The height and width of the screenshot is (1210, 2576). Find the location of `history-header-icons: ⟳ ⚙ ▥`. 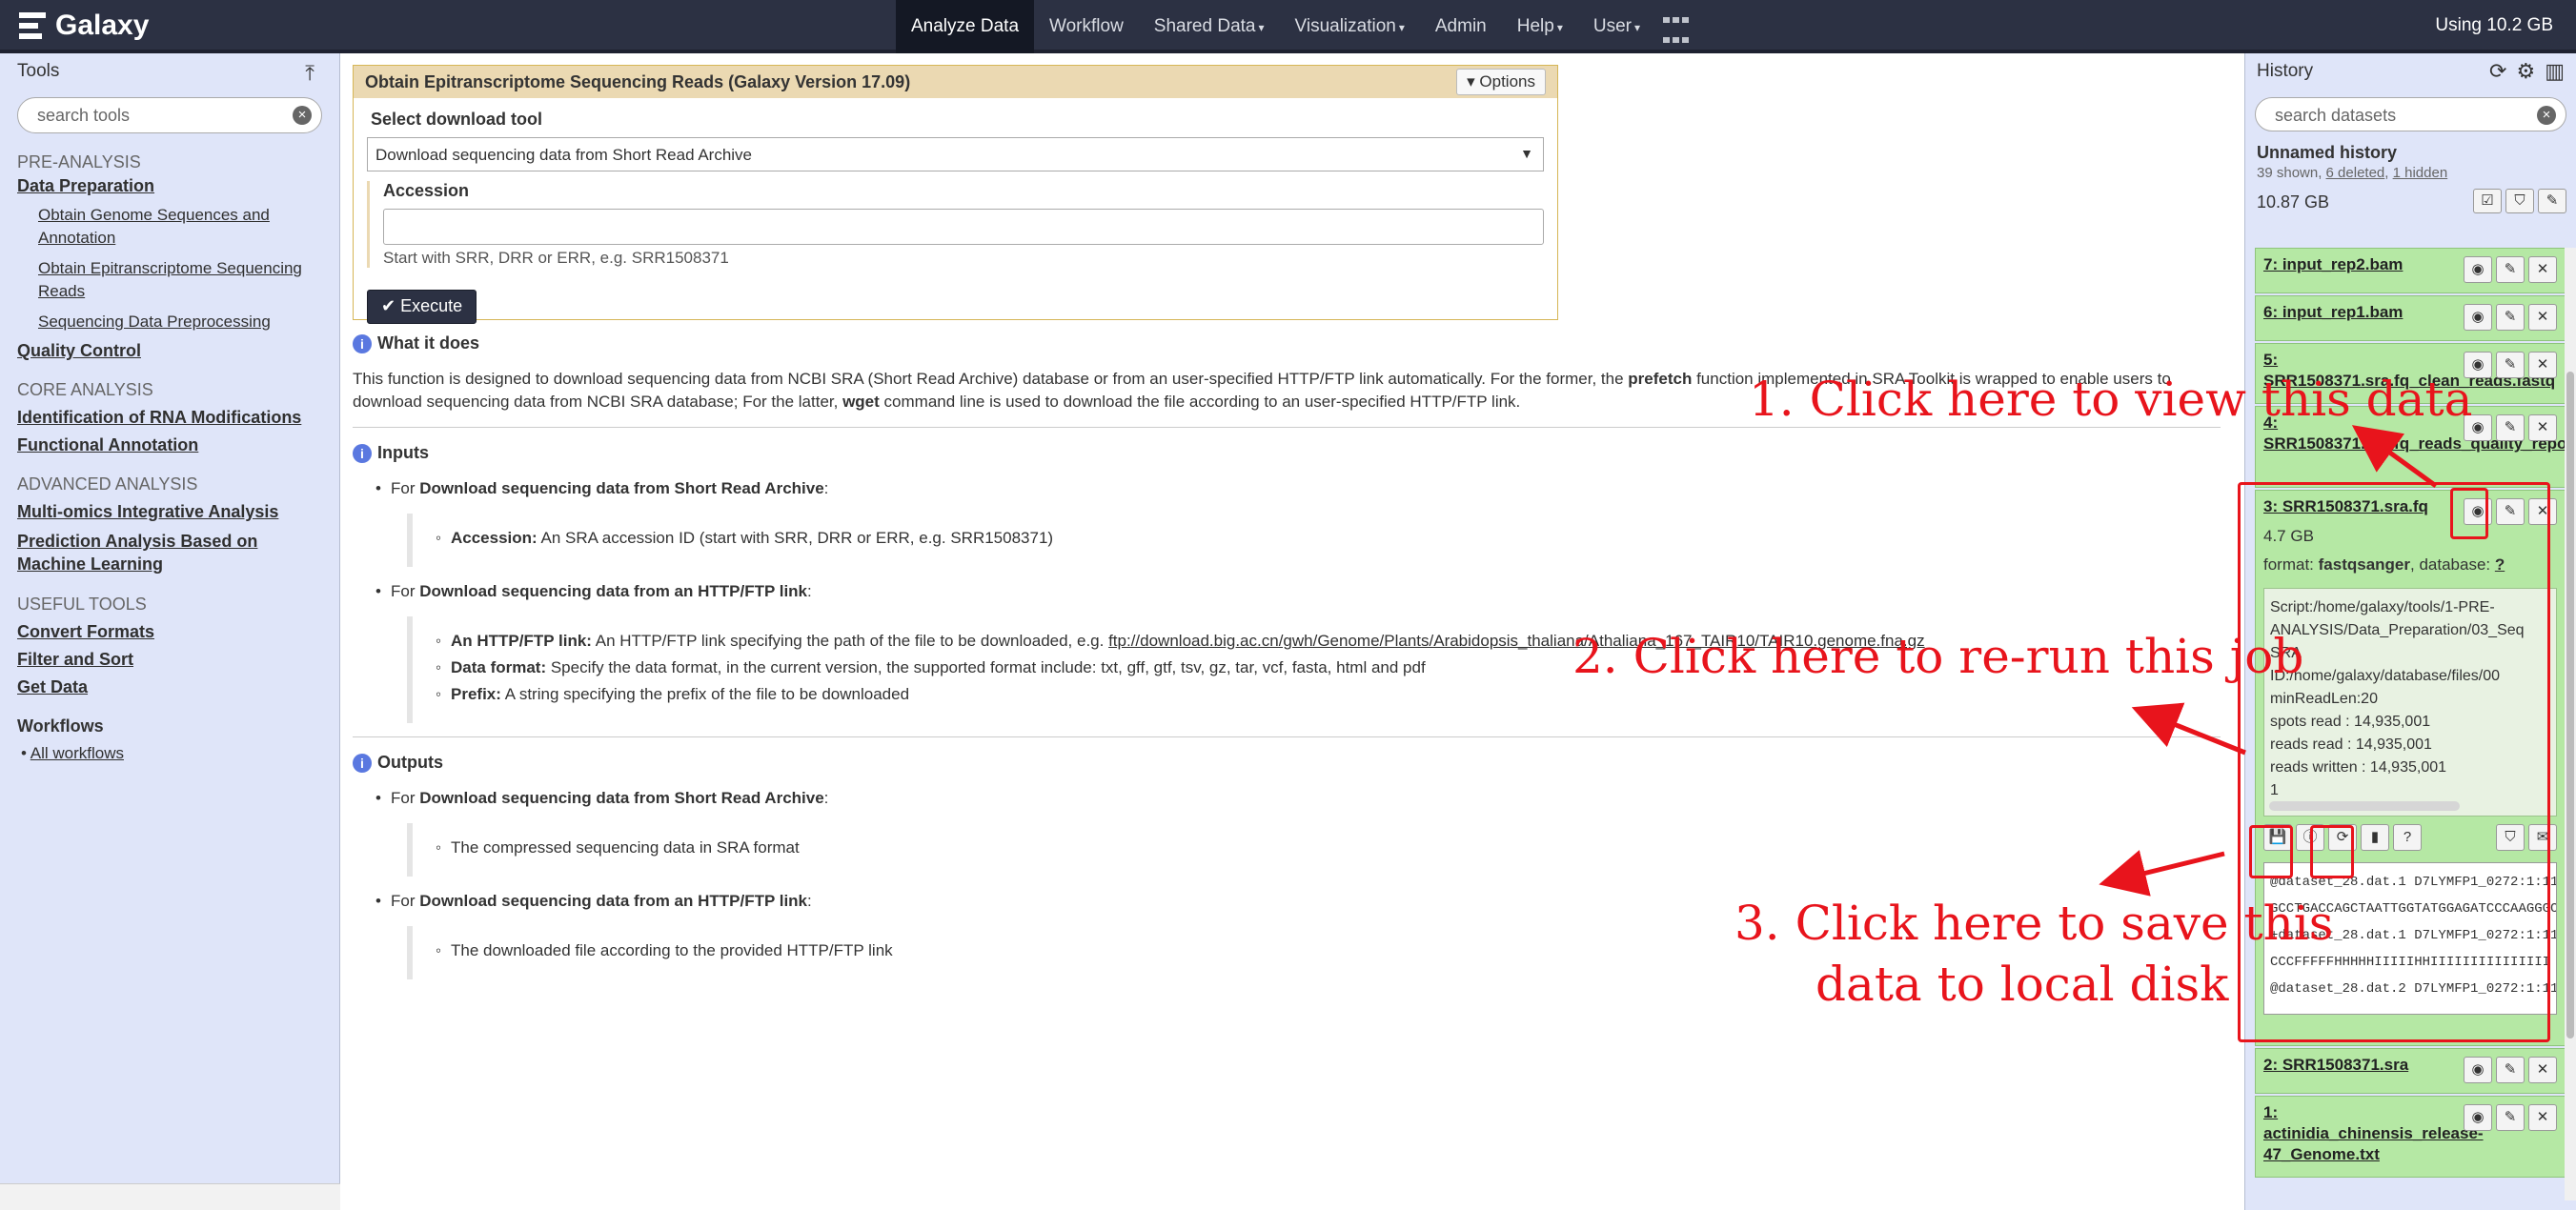

history-header-icons: ⟳ ⚙ ▥ is located at coordinates (2527, 71).